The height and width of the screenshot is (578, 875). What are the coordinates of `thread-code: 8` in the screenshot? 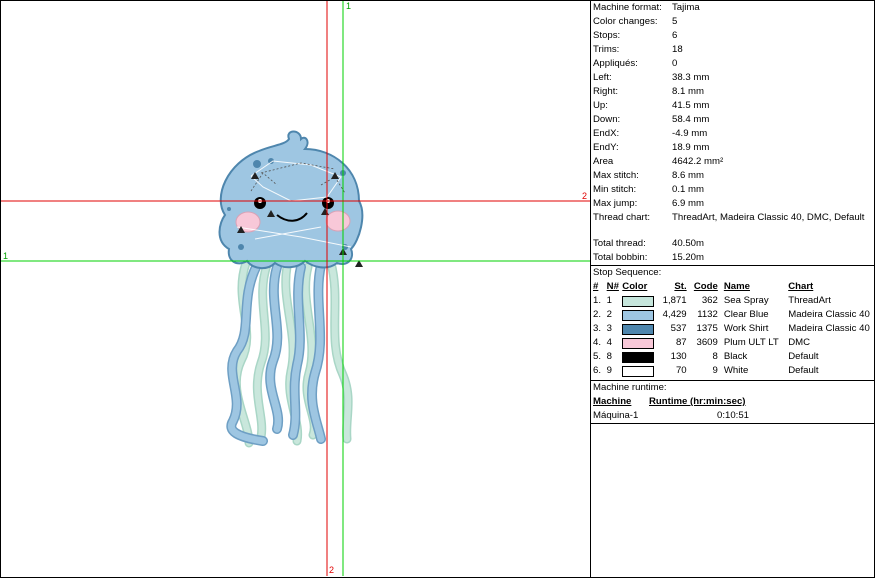 It's located at (715, 356).